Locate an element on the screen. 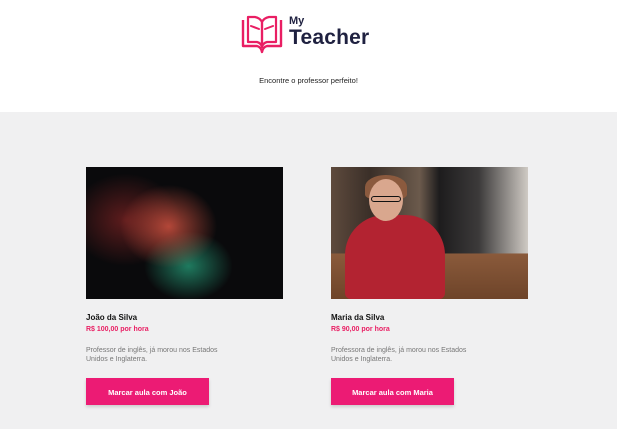  teacher-name: Maria da Silva is located at coordinates (358, 317).